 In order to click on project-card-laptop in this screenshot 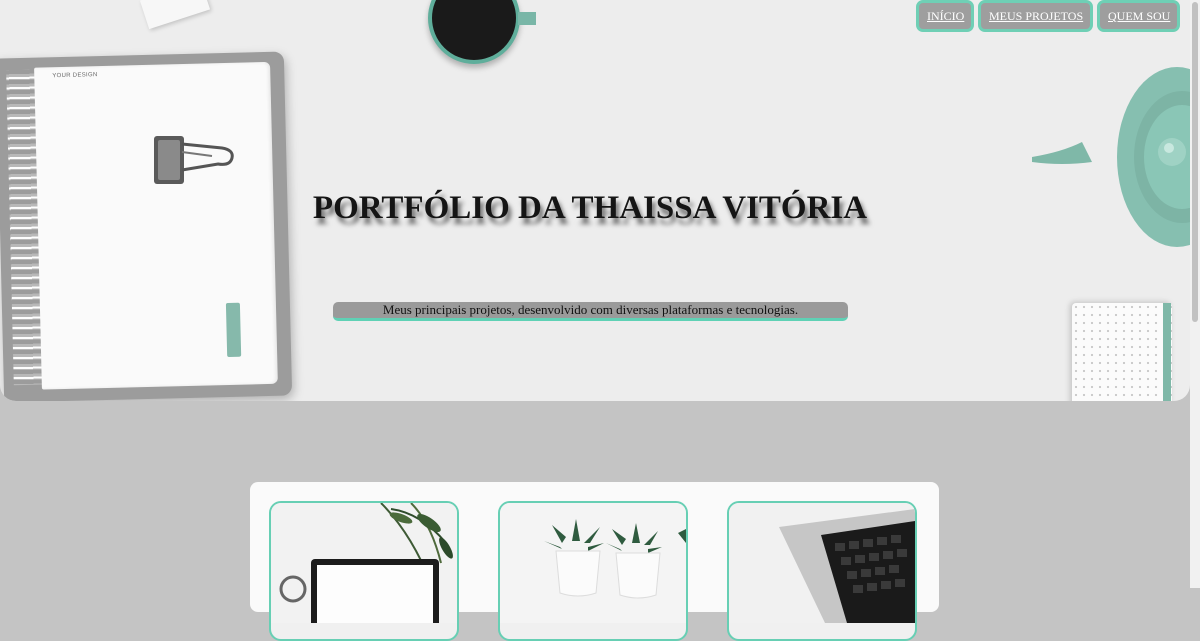, I will do `click(364, 571)`.